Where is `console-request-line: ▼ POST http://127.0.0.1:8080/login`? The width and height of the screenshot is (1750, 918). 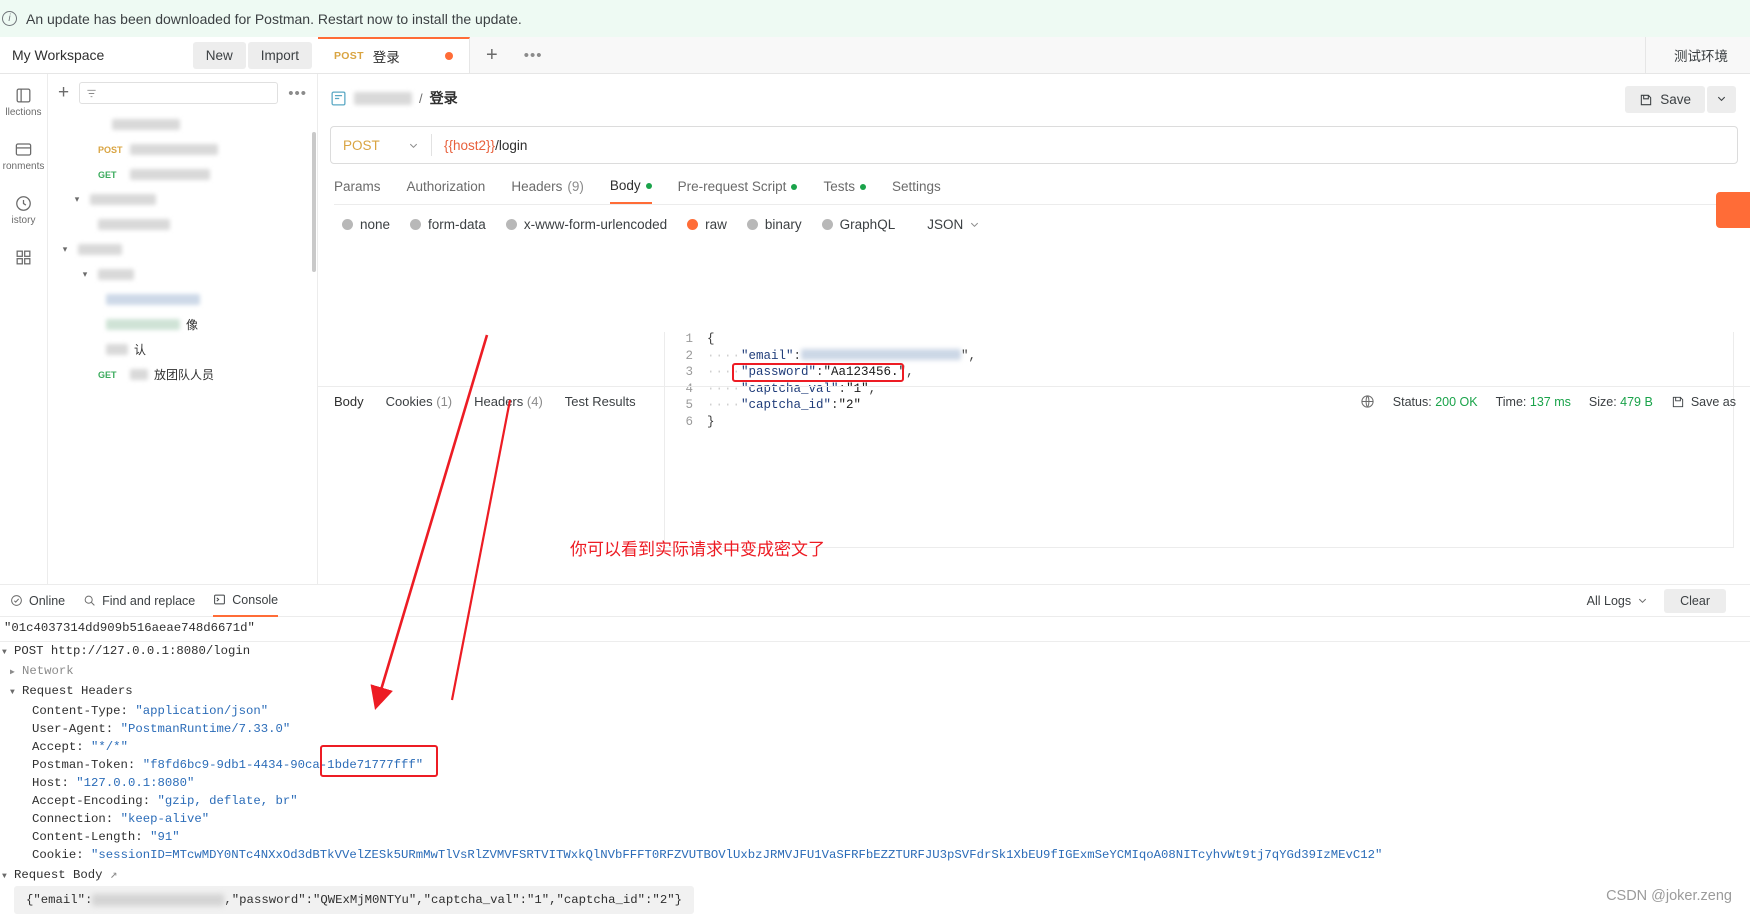 console-request-line: ▼ POST http://127.0.0.1:8080/login is located at coordinates (875, 652).